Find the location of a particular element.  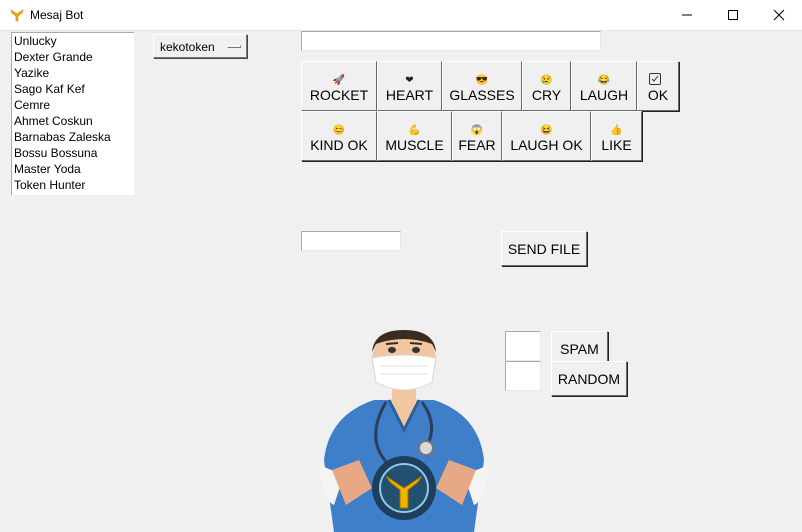

cry-button-label: CRY is located at coordinates (546, 95).